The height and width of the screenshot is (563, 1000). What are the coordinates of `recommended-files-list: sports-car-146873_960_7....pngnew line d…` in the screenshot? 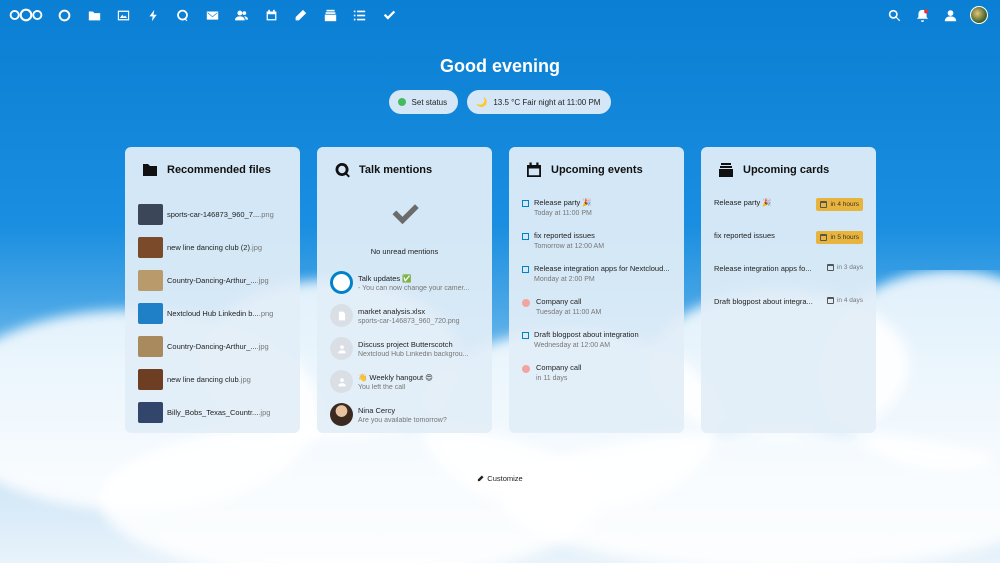 It's located at (212, 313).